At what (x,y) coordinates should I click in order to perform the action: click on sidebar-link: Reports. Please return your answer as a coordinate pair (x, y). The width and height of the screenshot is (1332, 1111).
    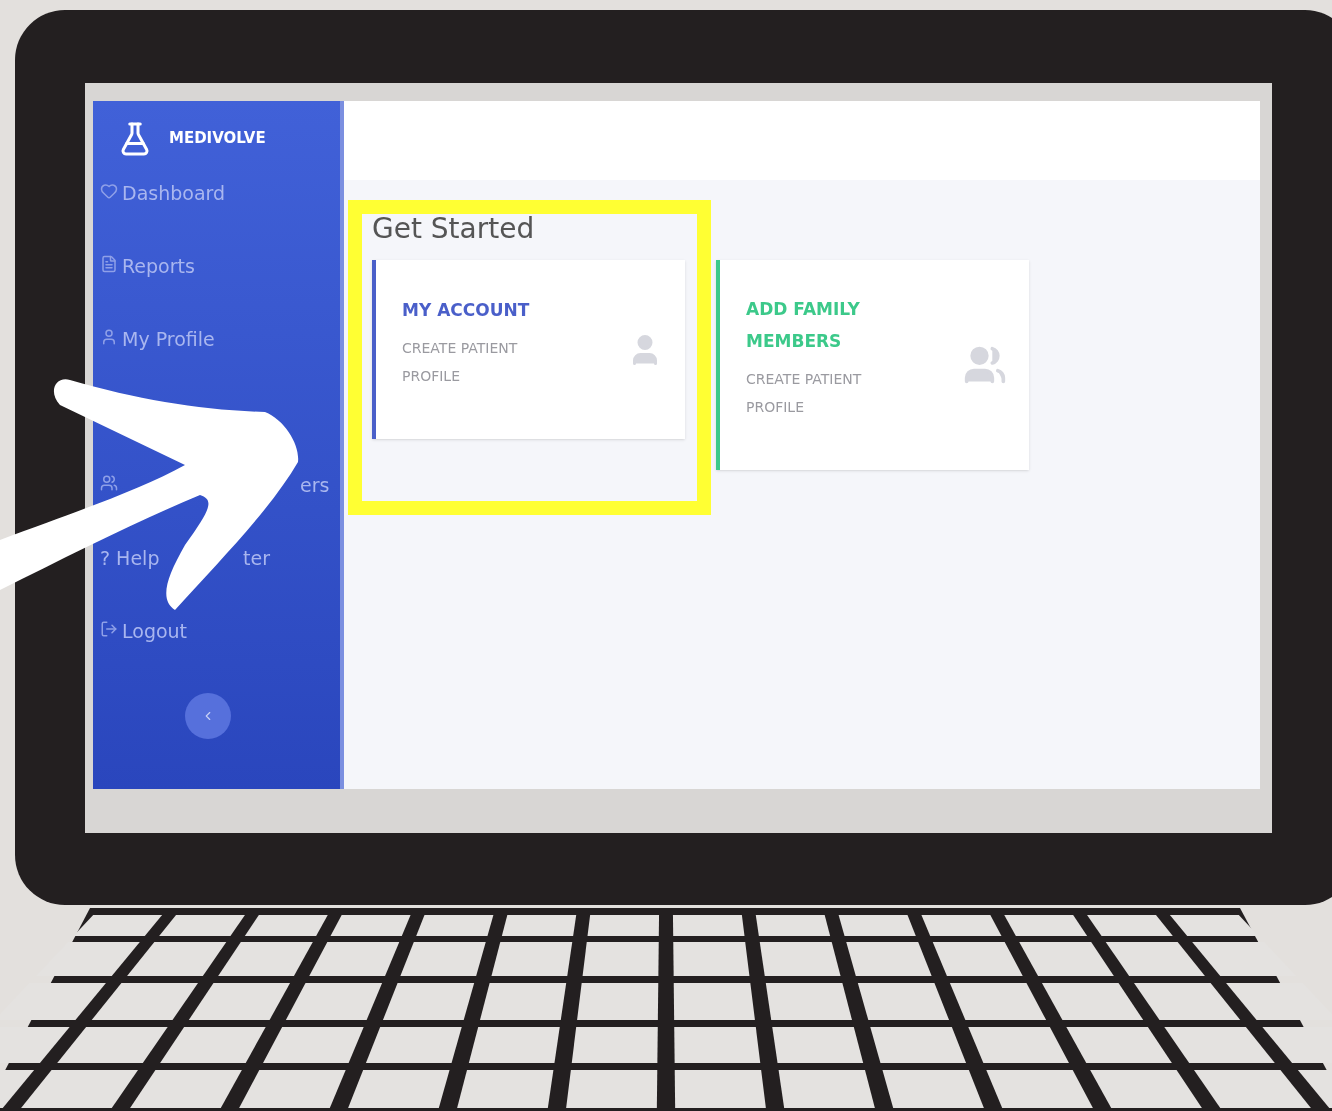
    Looking at the image, I should click on (158, 266).